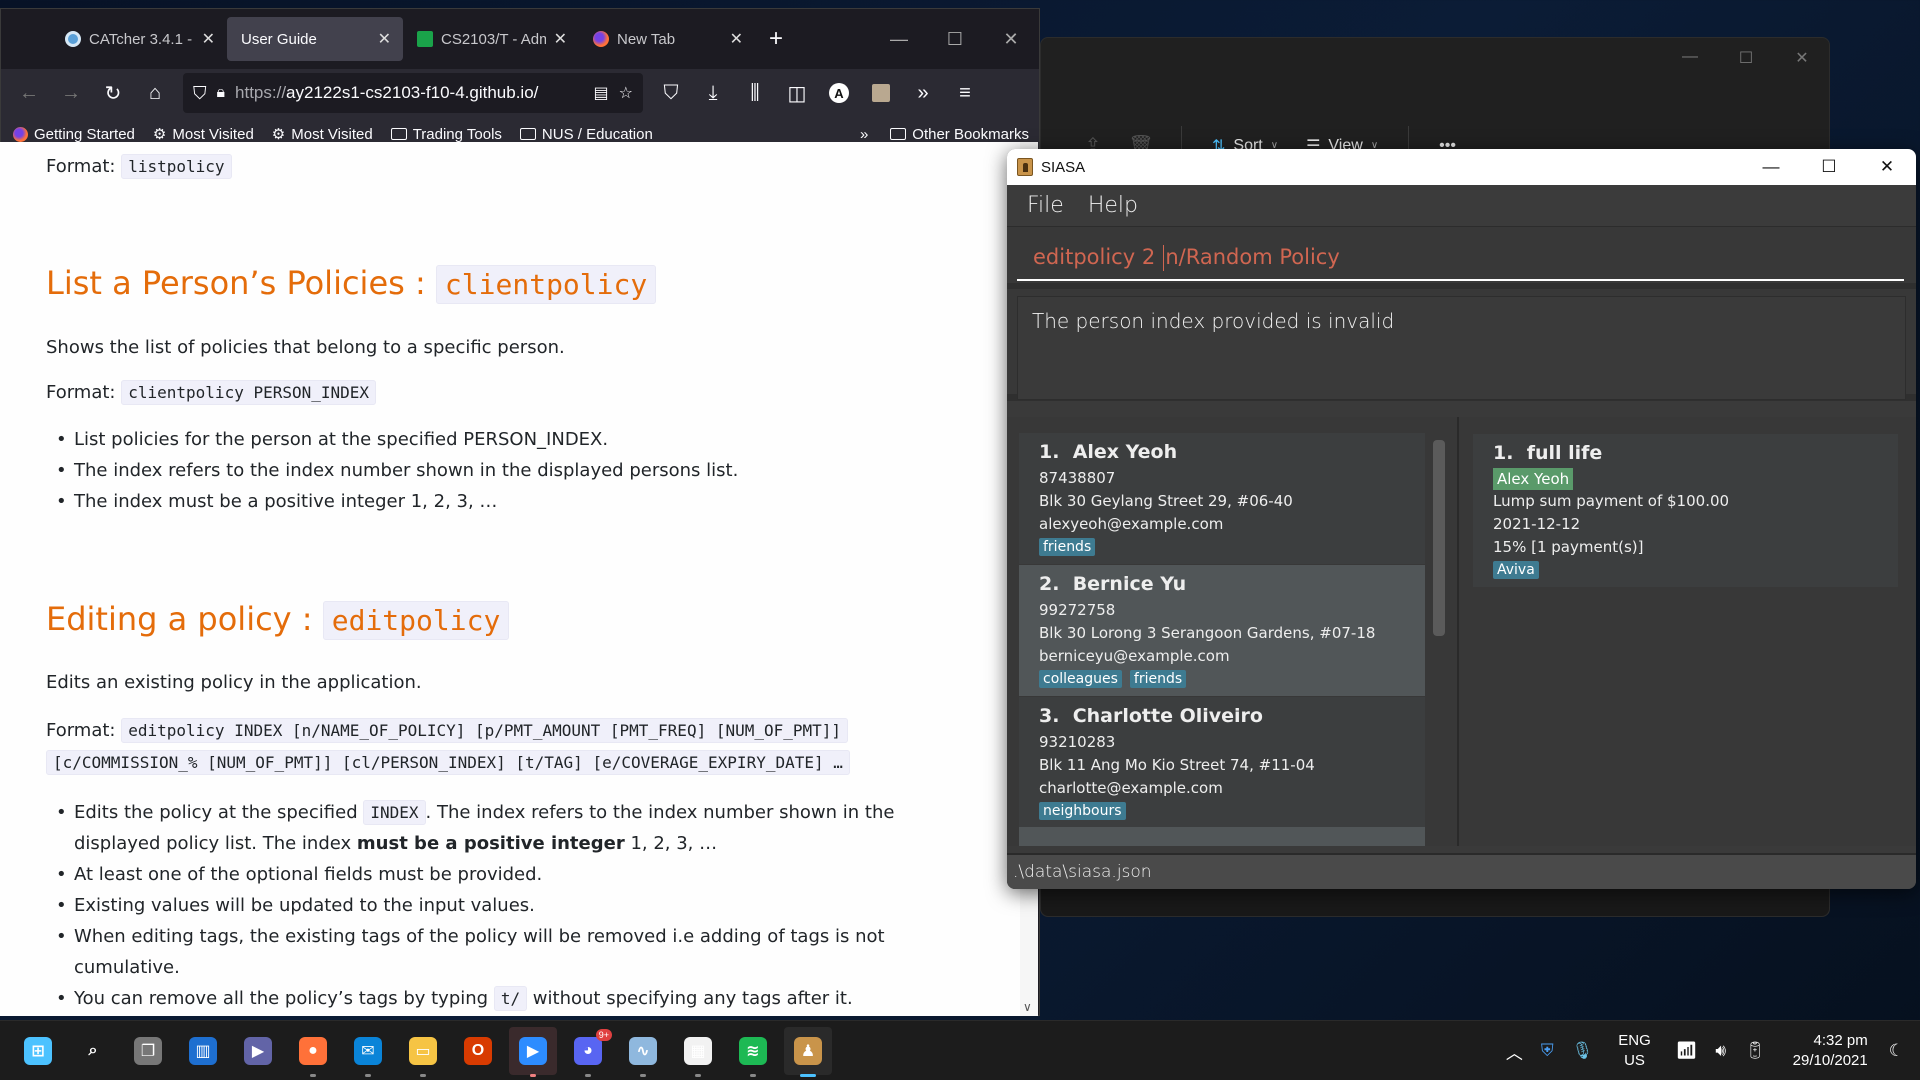 This screenshot has width=1920, height=1080. I want to click on command-box: editpolicy 2 n/Random Policy, so click(1461, 258).